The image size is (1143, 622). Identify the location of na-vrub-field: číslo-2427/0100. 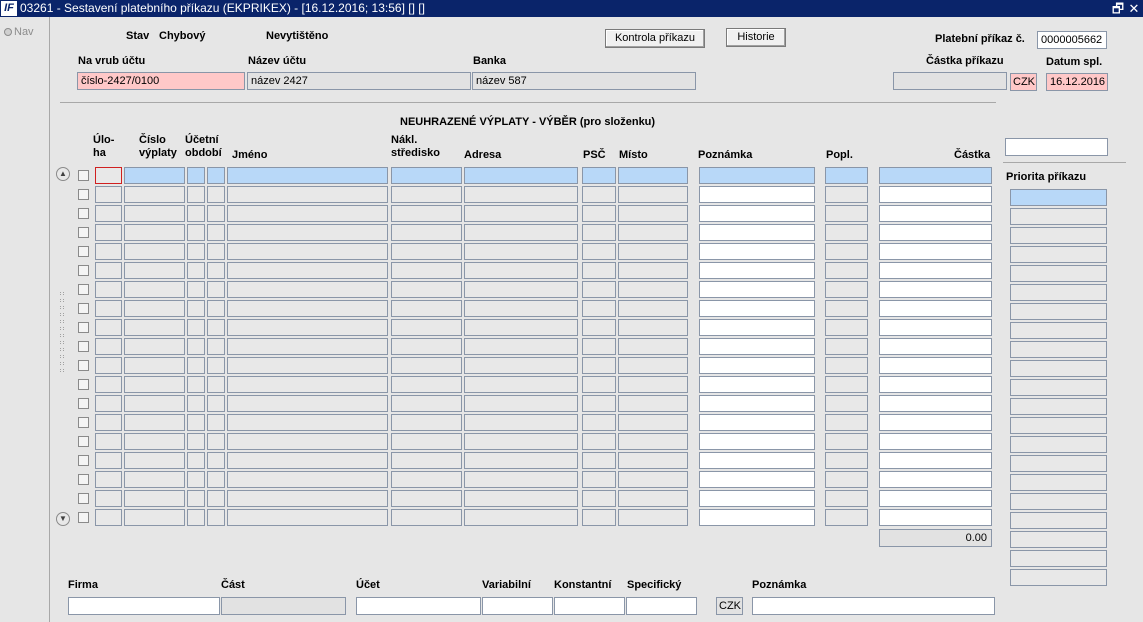
(161, 81).